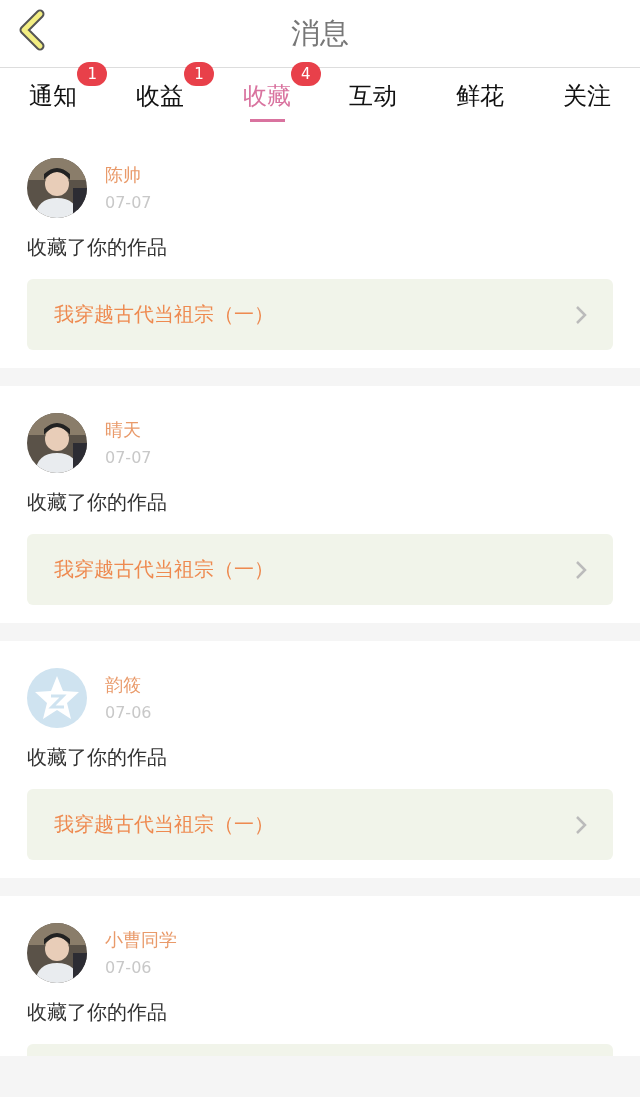  I want to click on user-name: 韵筱, so click(123, 685).